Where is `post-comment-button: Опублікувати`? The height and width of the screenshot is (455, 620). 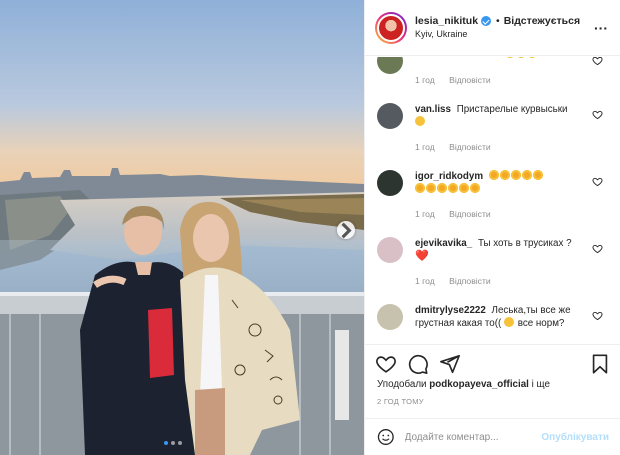
post-comment-button: Опублікувати is located at coordinates (575, 437).